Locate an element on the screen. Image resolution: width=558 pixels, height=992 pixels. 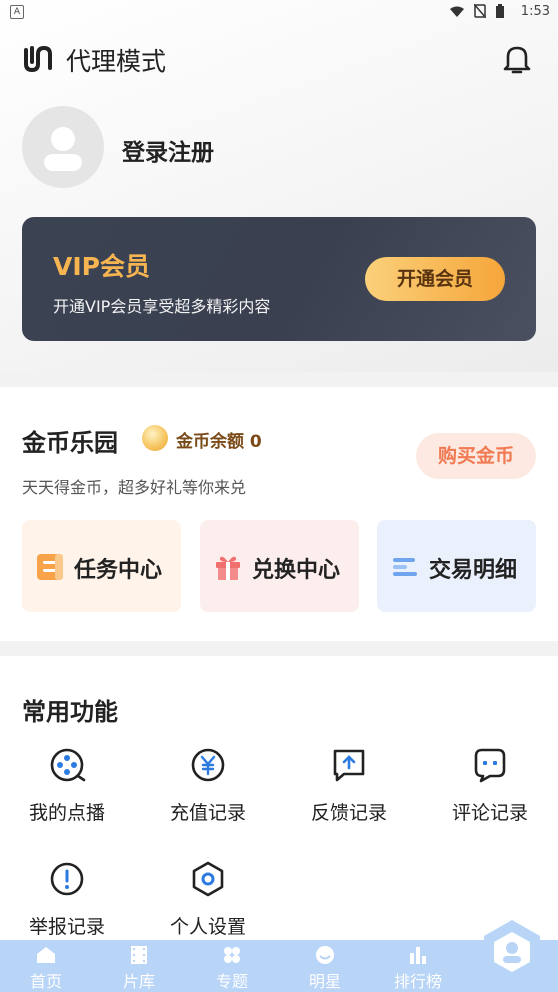
list-icon is located at coordinates (405, 567).